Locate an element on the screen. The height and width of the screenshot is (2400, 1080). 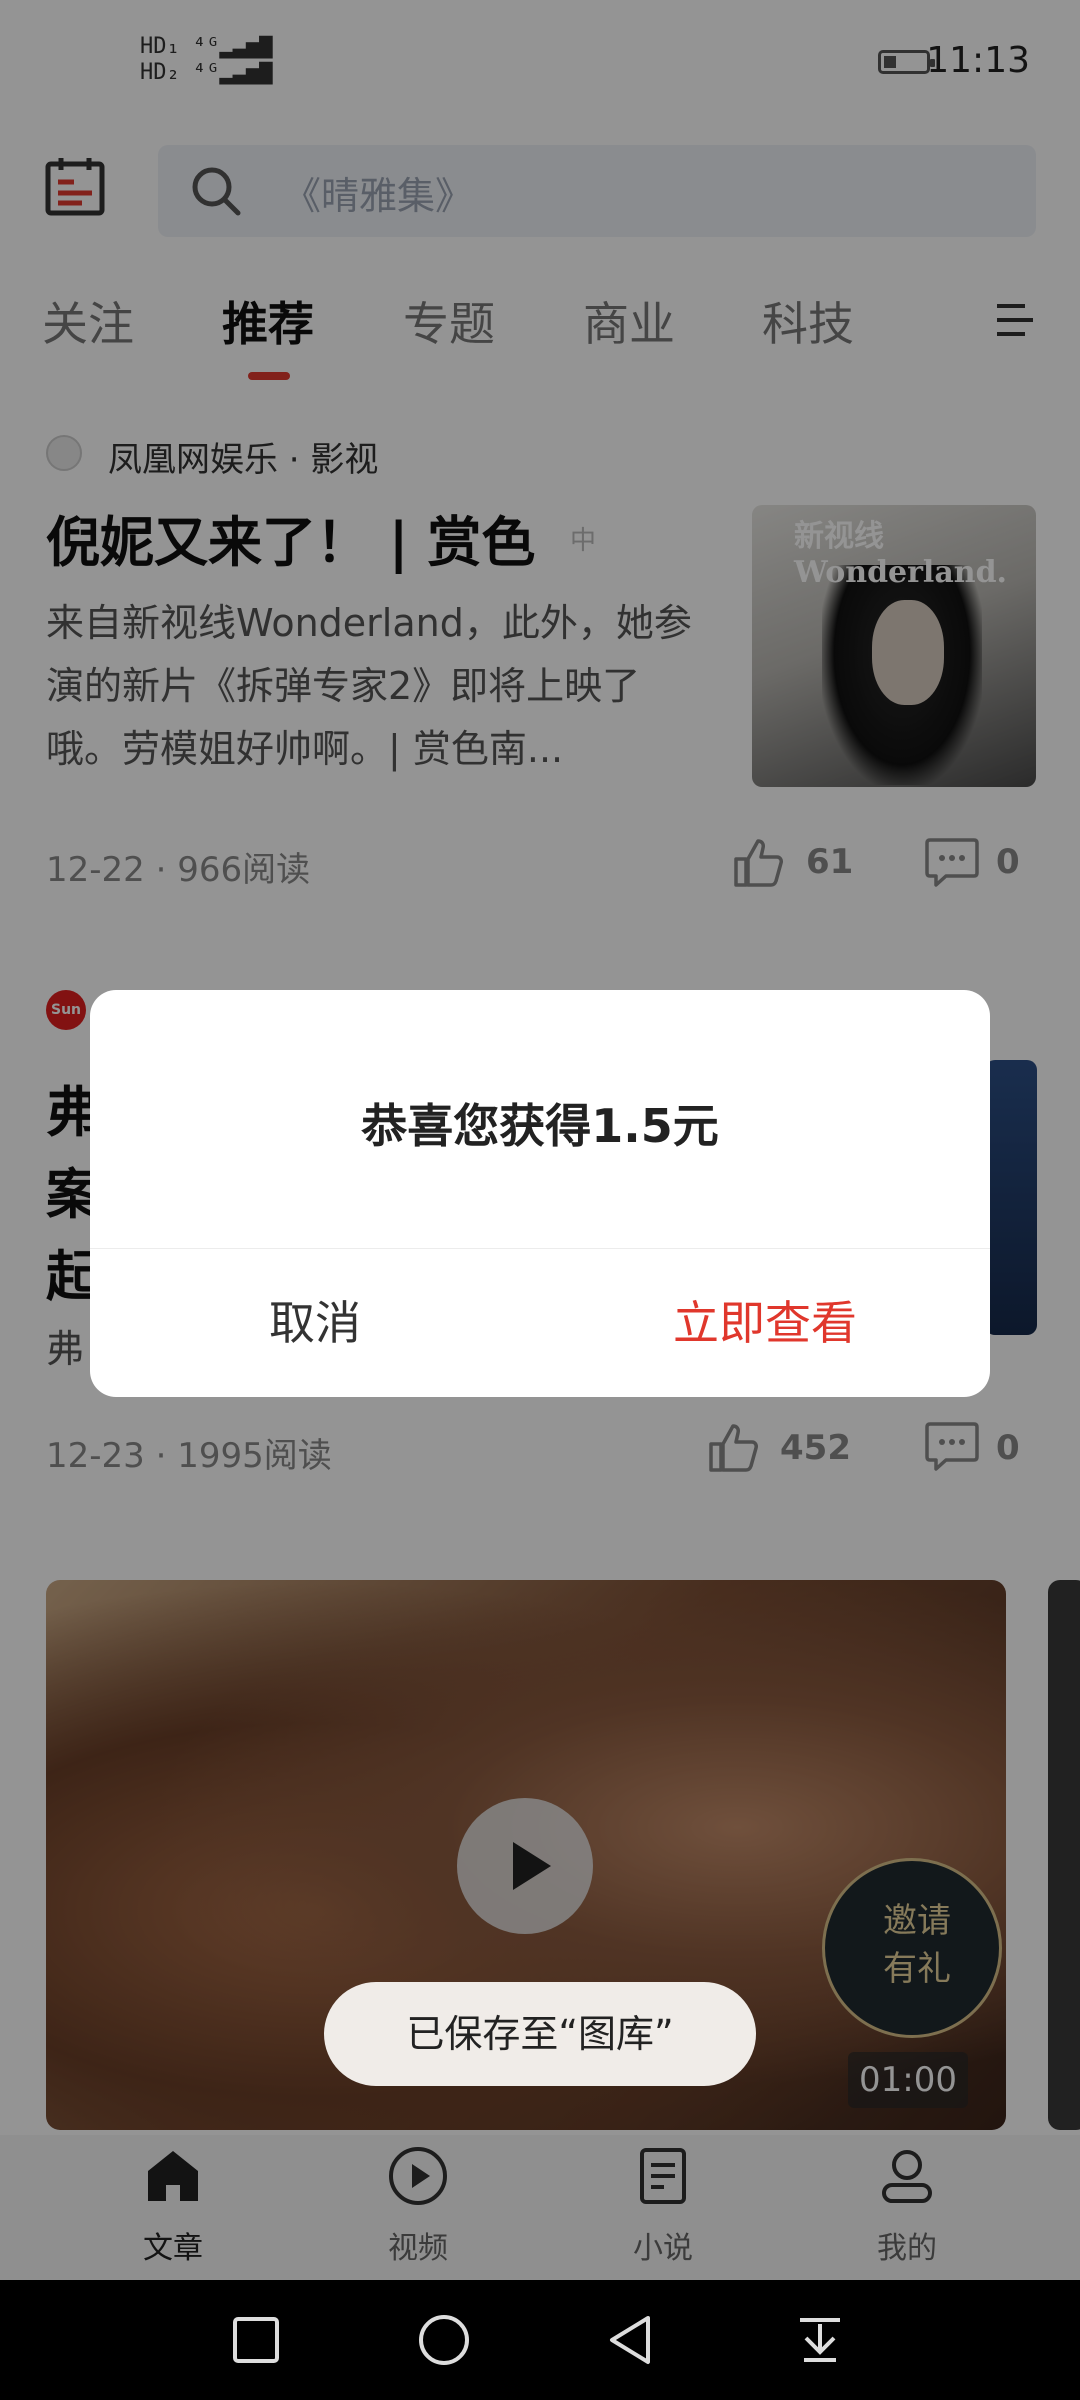
home-button-icon is located at coordinates (444, 2340).